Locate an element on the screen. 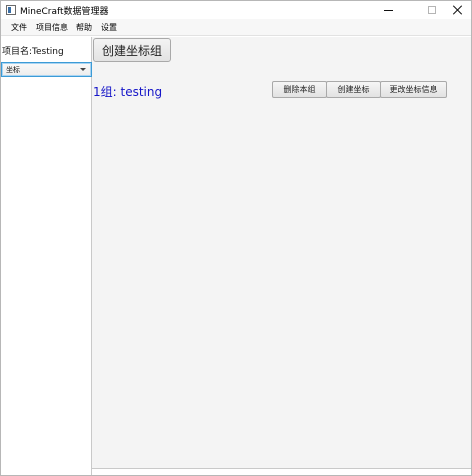 The image size is (472, 476). delete-group-button: 删除本组 is located at coordinates (299, 89).